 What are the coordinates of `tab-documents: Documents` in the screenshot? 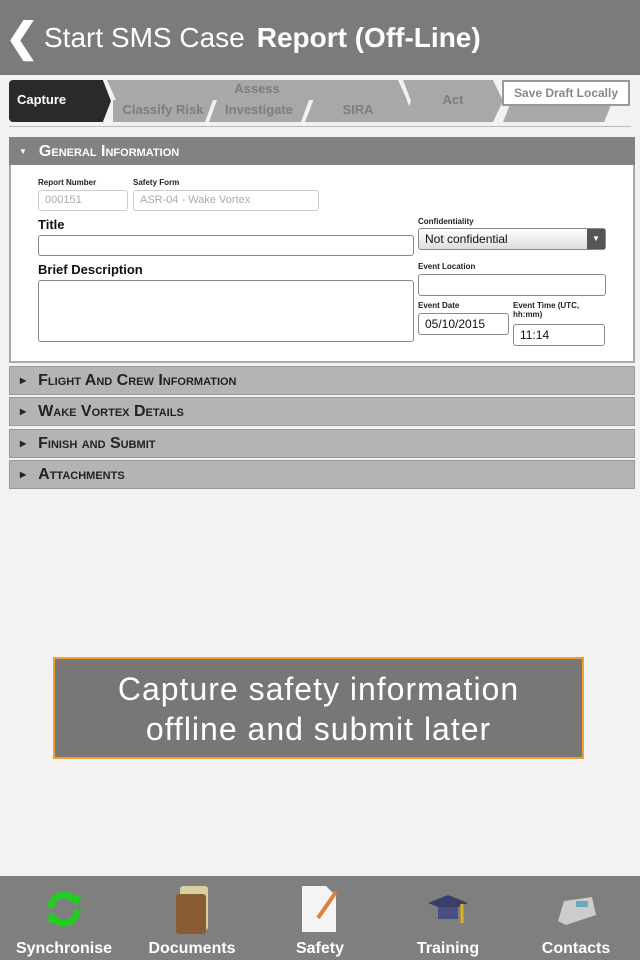 It's located at (192, 918).